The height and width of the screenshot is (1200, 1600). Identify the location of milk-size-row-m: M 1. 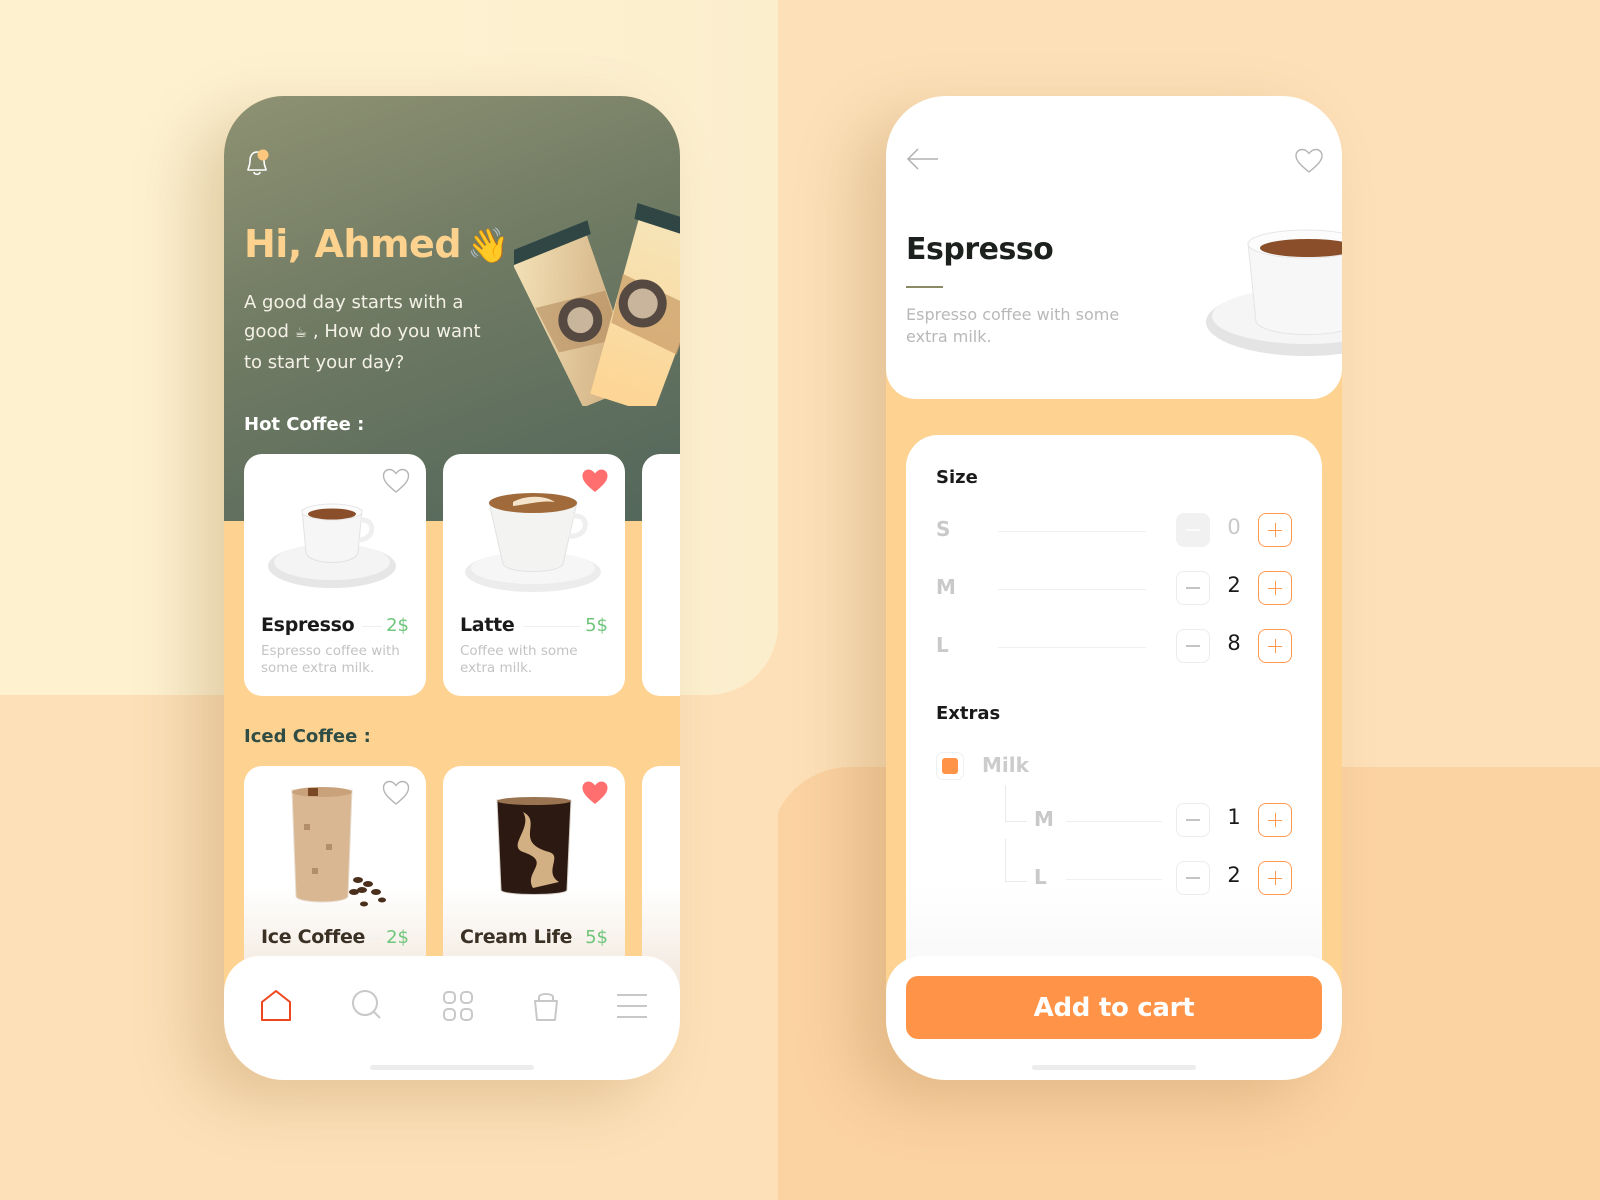
(1116, 821).